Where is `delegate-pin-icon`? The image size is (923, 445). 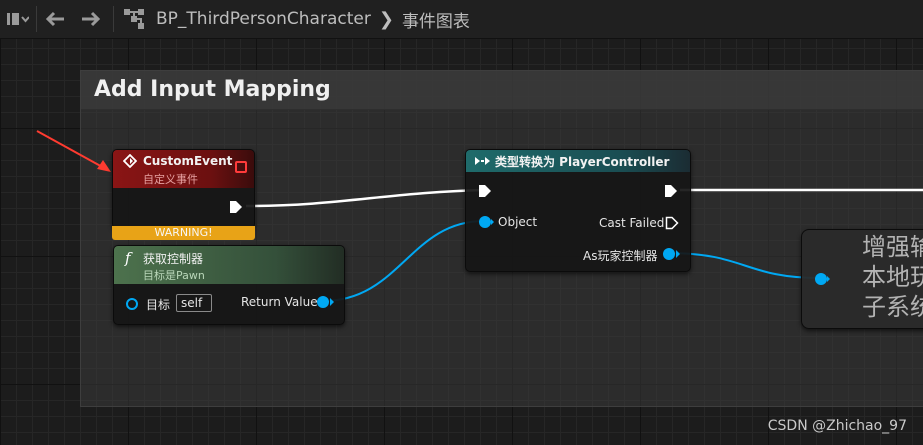
delegate-pin-icon is located at coordinates (241, 167).